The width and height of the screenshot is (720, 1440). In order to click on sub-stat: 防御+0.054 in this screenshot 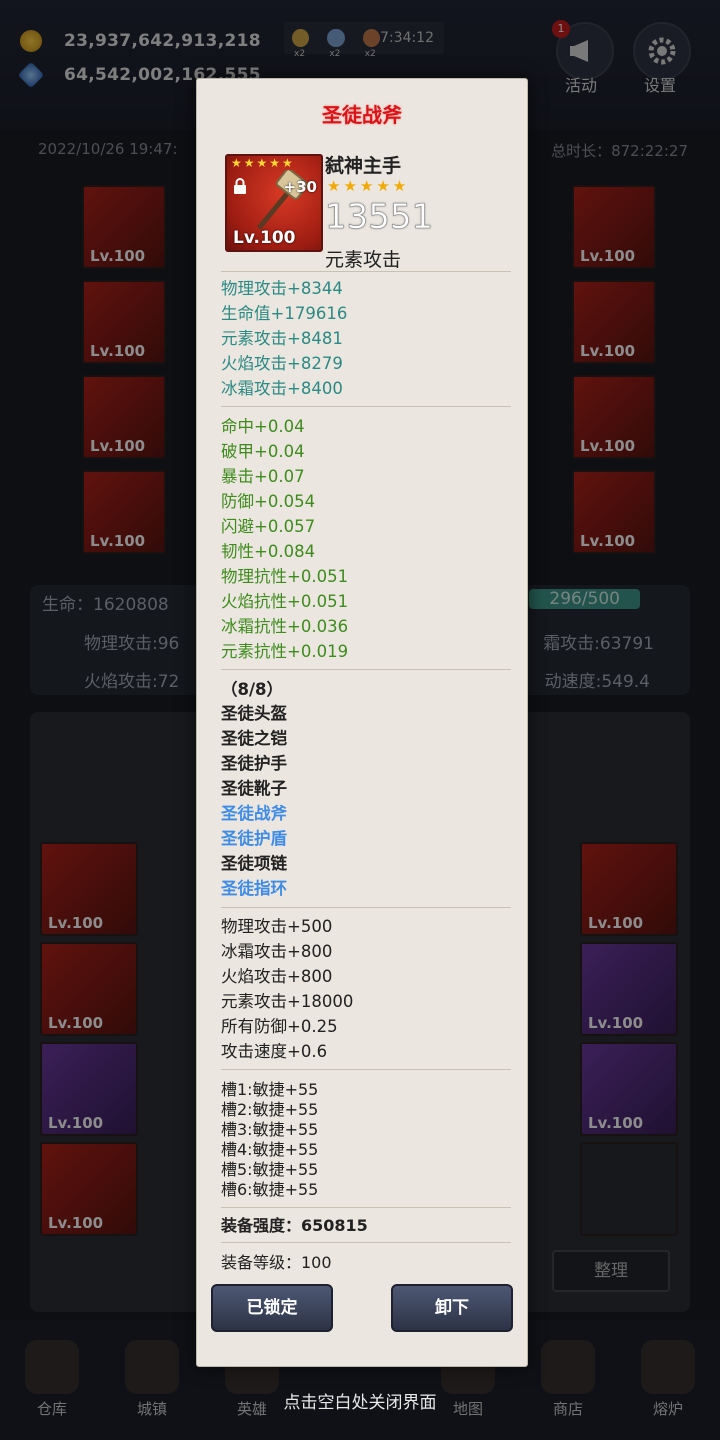, I will do `click(268, 501)`.